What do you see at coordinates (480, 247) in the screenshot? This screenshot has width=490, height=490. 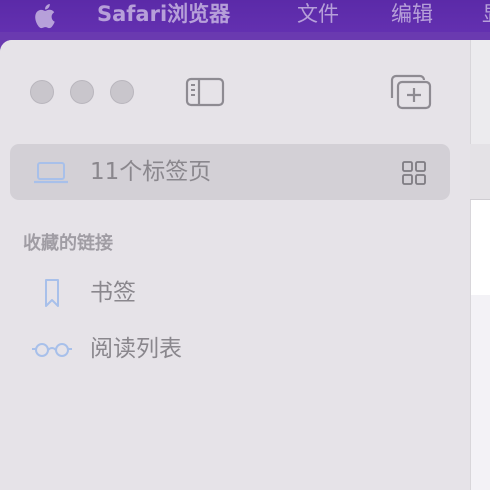 I see `page-content-edge` at bounding box center [480, 247].